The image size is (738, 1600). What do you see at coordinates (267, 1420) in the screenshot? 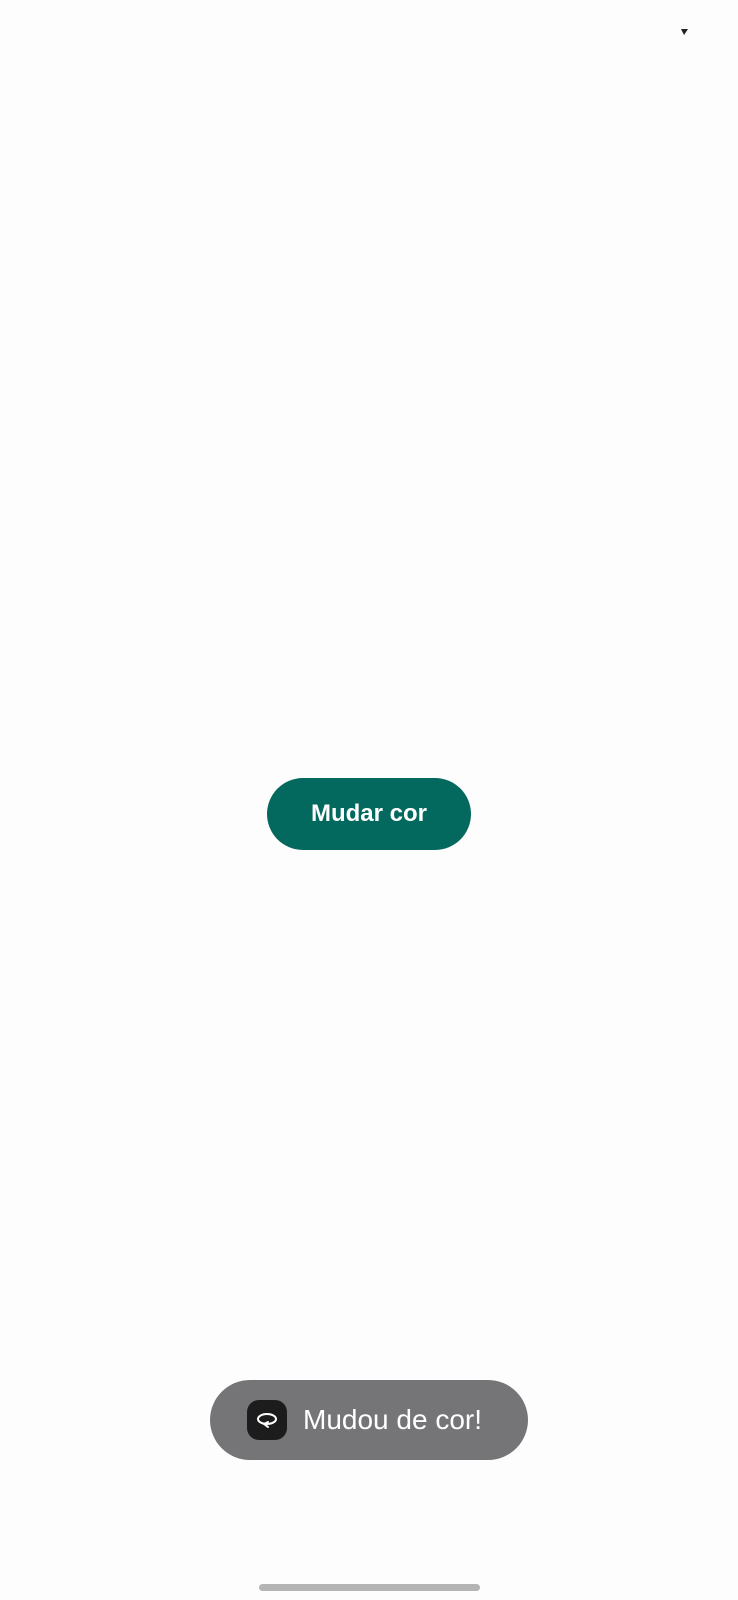
I see `rotate-arrow-icon` at bounding box center [267, 1420].